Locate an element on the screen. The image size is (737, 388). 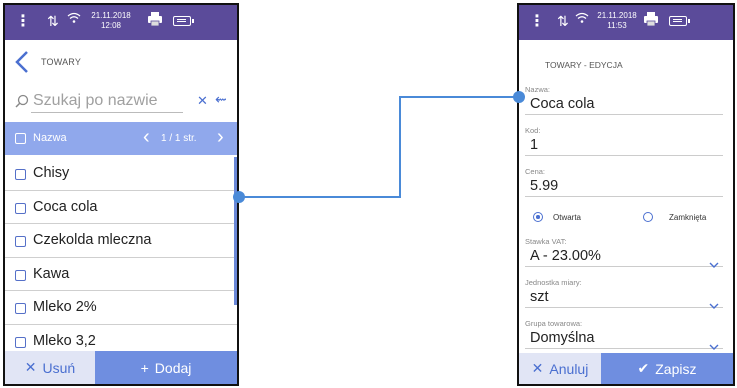
swap-icon: ⇜ is located at coordinates (221, 99).